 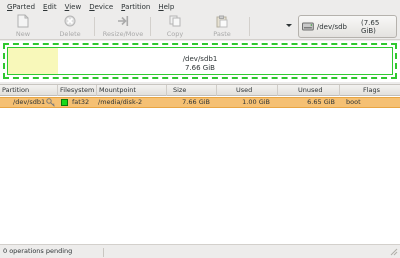 I want to click on cell-filesystem: fat32, so click(x=81, y=102).